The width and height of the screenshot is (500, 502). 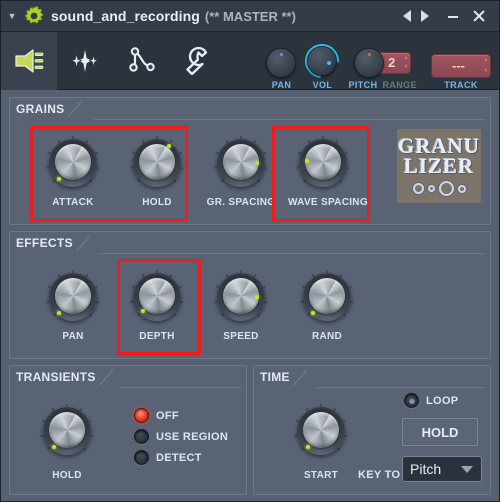 What do you see at coordinates (181, 415) in the screenshot?
I see `radio-option-off: OFF` at bounding box center [181, 415].